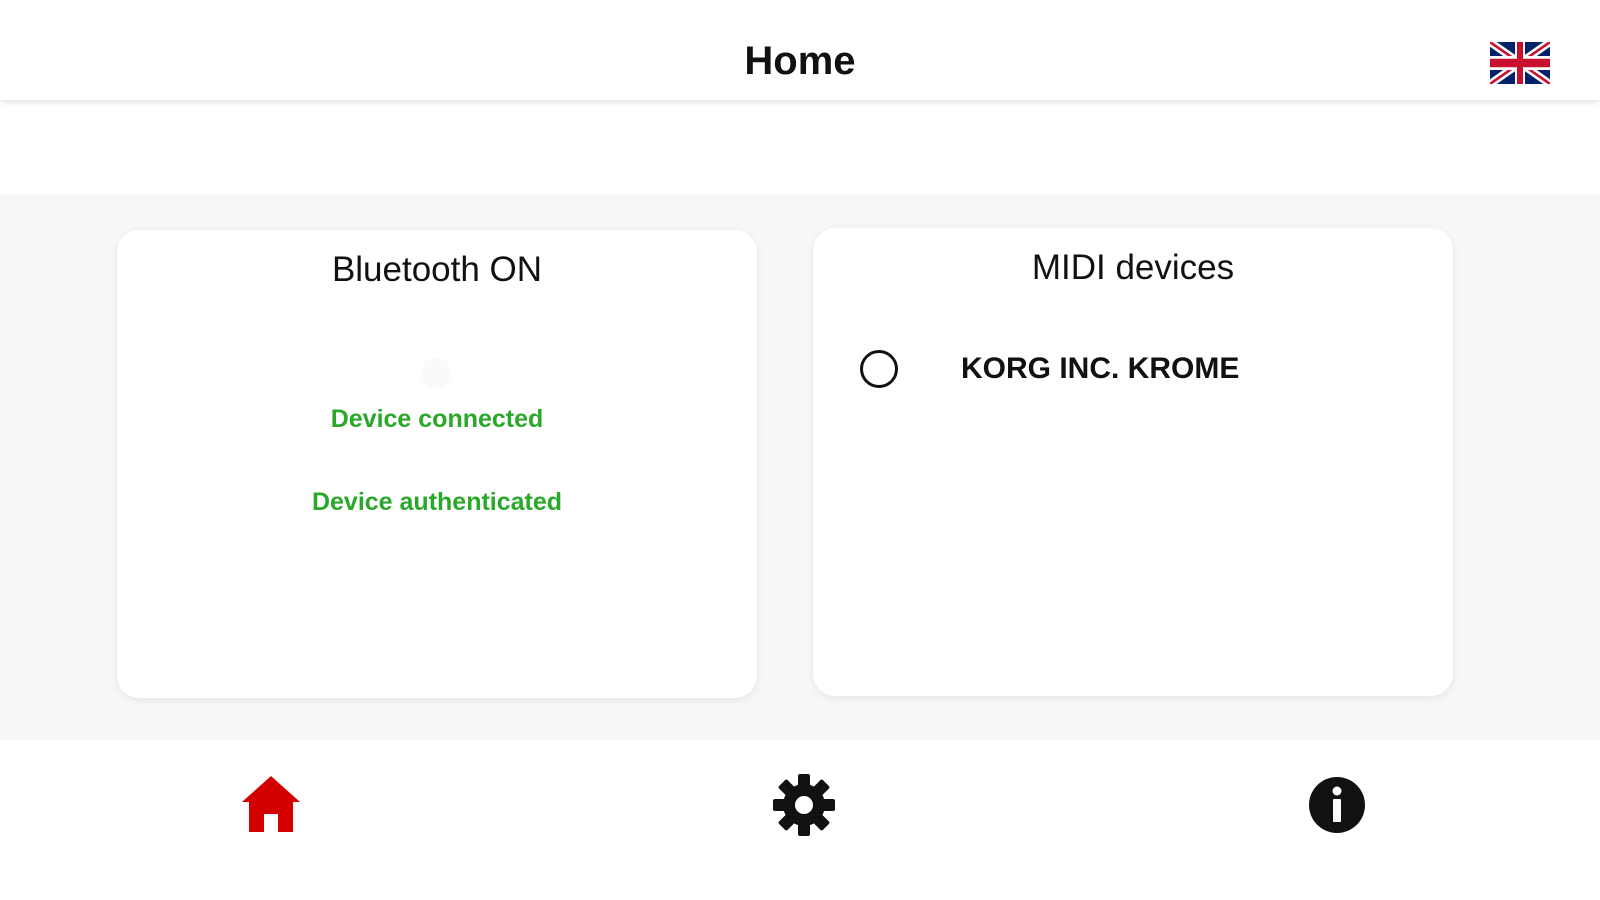  Describe the element at coordinates (436, 373) in the screenshot. I see `bluetooth-status-indicator` at that location.